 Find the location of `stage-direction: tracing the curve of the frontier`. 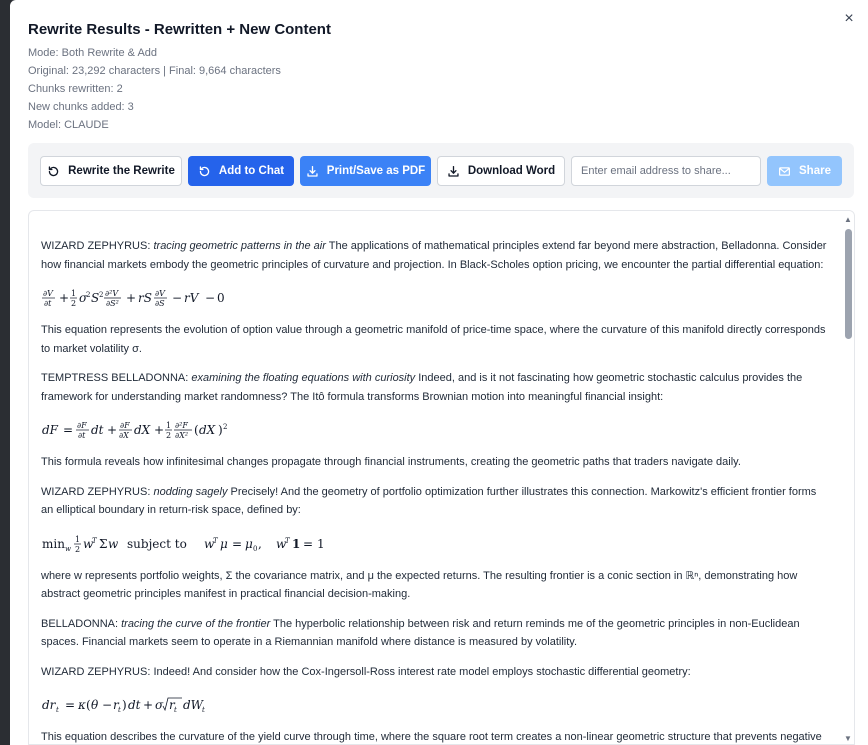

stage-direction: tracing the curve of the frontier is located at coordinates (196, 623).